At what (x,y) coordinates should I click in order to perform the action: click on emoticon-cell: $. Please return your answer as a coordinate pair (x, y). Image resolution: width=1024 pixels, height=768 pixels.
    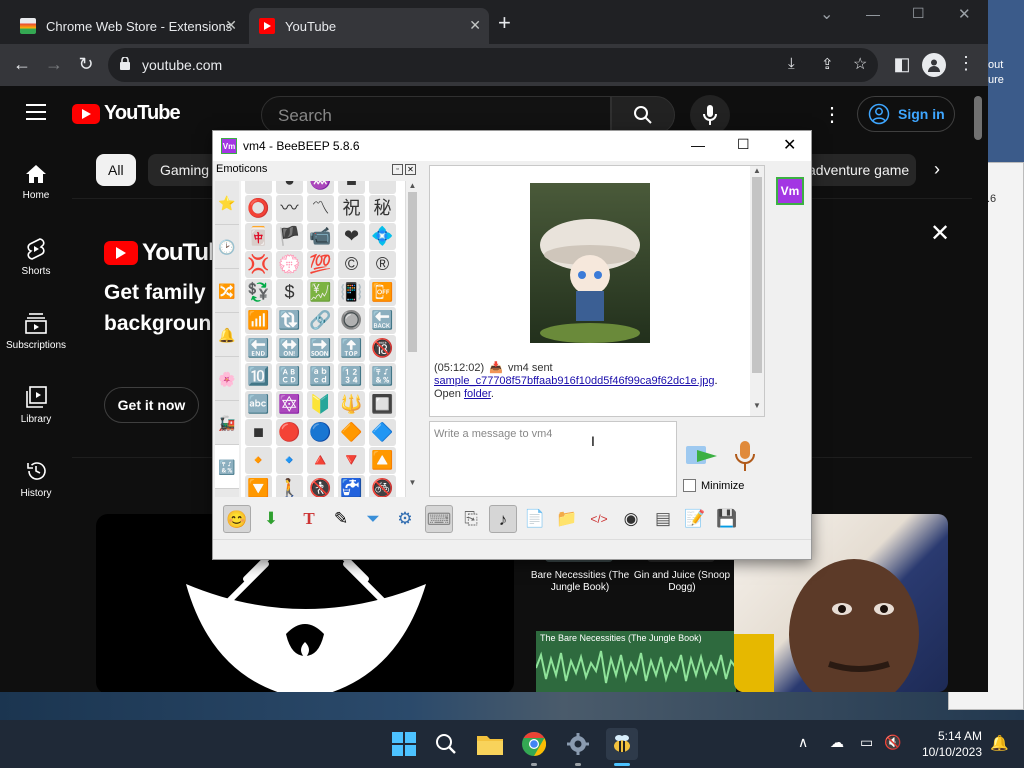
    Looking at the image, I should click on (289, 292).